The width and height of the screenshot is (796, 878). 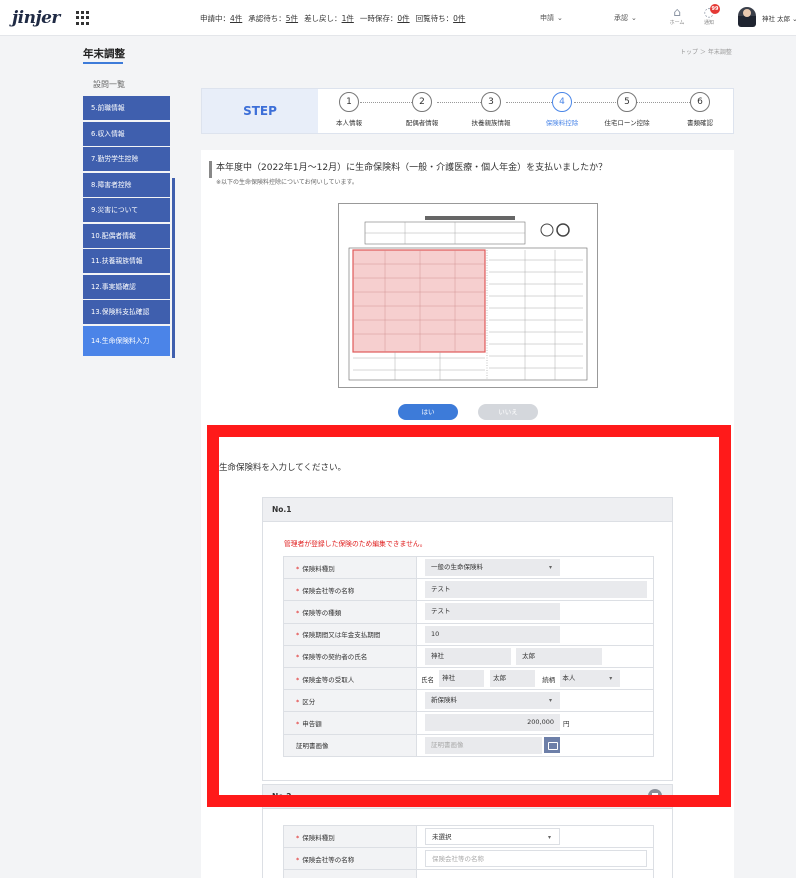 What do you see at coordinates (700, 109) in the screenshot?
I see `step-6: 6 書類確認` at bounding box center [700, 109].